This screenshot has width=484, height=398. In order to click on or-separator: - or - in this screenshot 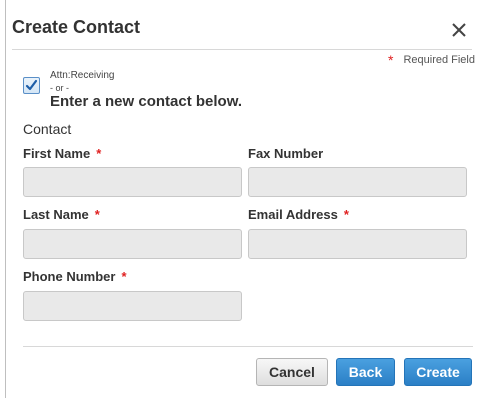, I will do `click(59, 88)`.